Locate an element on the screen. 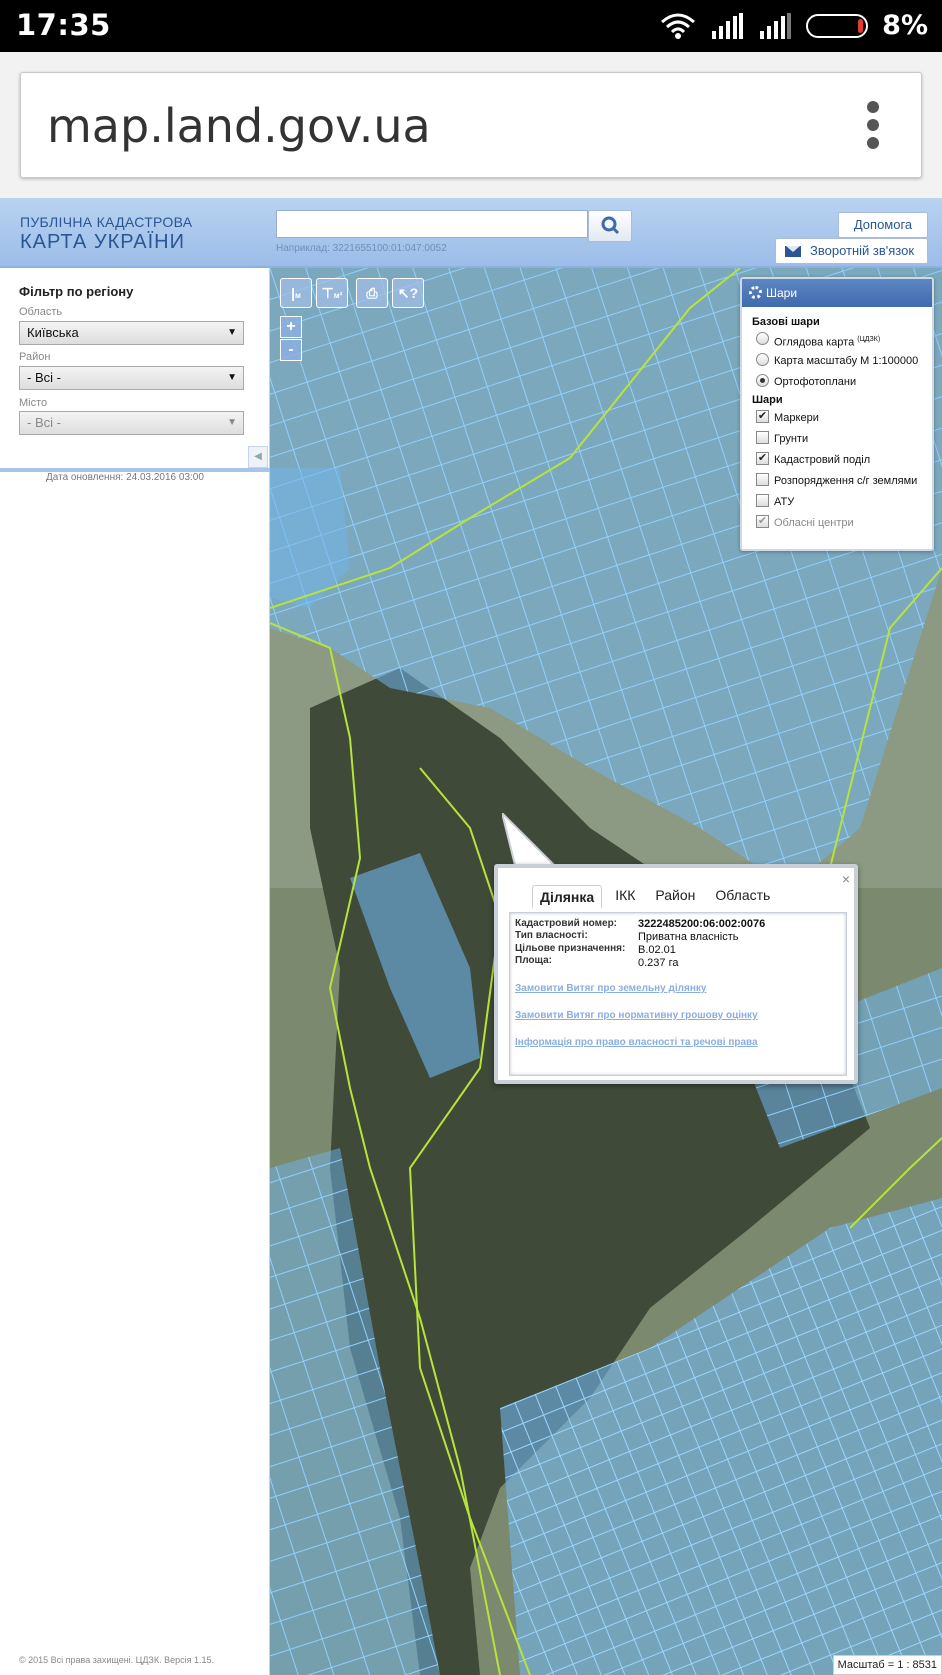  print-button: ⎙ is located at coordinates (372, 293).